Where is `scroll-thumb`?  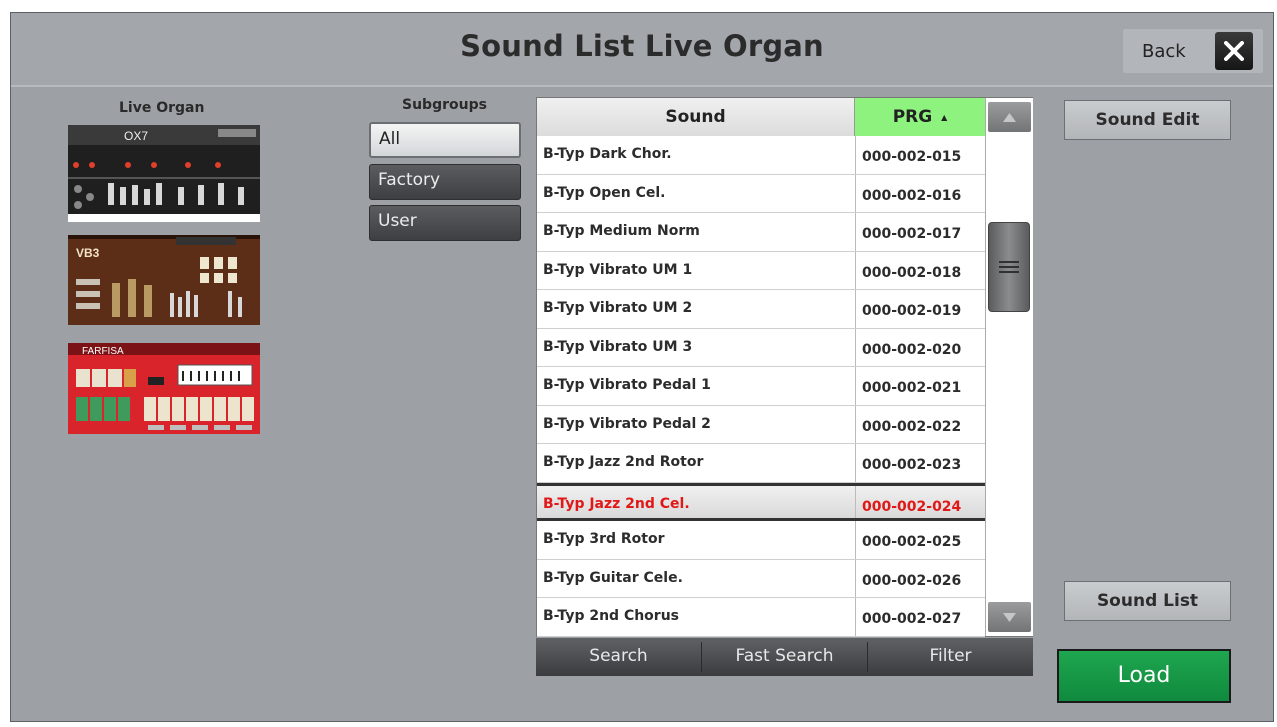 scroll-thumb is located at coordinates (1009, 267).